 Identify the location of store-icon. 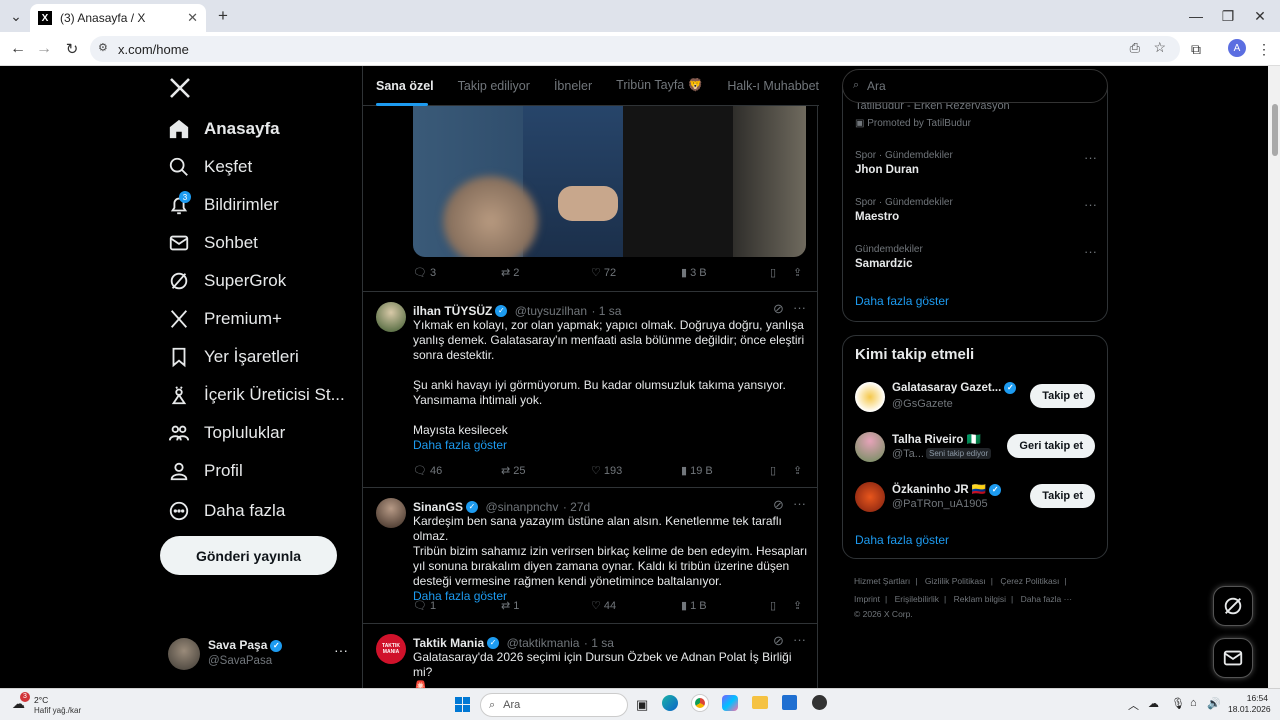
(789, 702).